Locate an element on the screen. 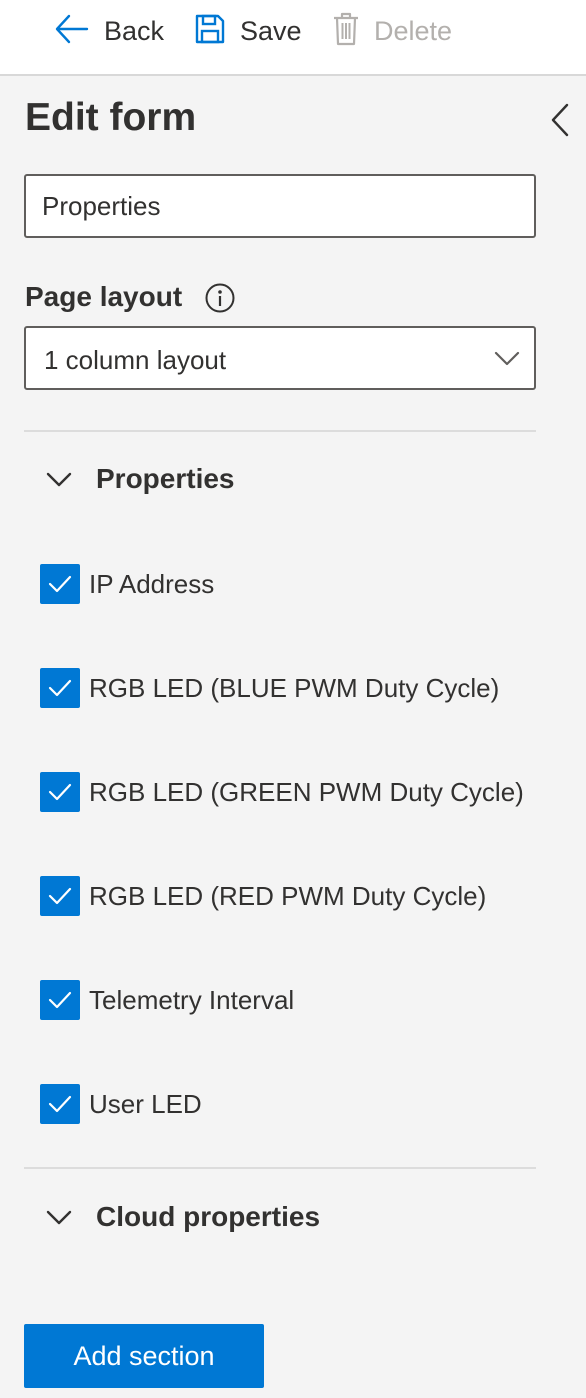  property-label: IP Address is located at coordinates (152, 583).